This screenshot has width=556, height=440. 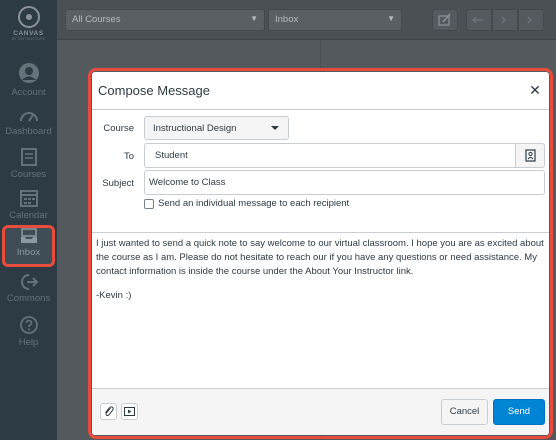 I want to click on inbox-icon, so click(x=28, y=235).